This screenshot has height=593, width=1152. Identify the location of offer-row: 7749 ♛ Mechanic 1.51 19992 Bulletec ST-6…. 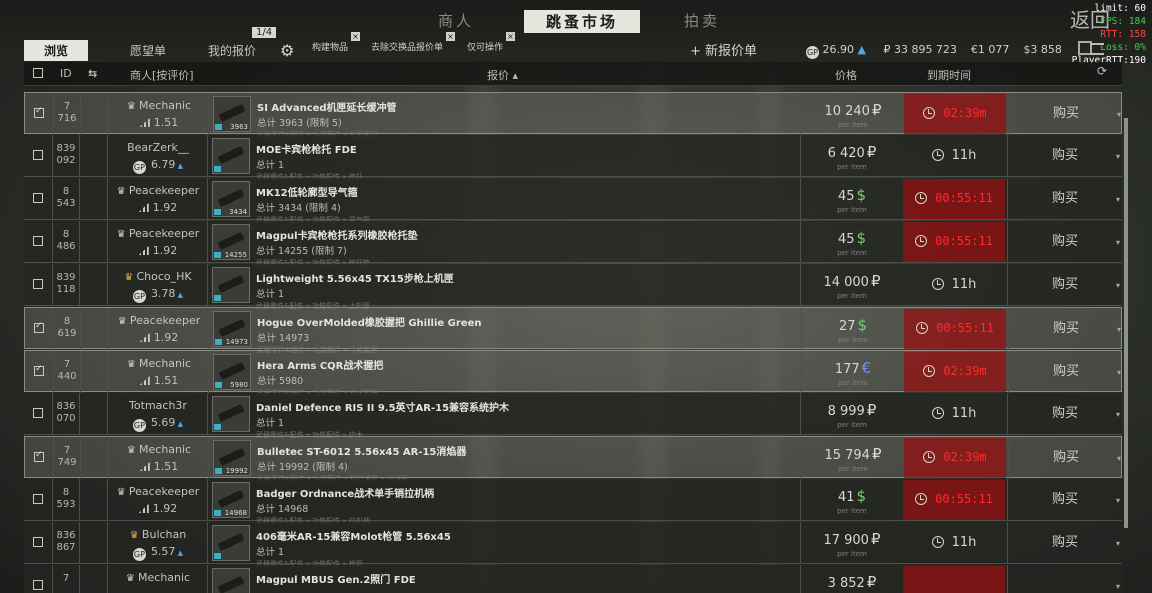
(573, 459).